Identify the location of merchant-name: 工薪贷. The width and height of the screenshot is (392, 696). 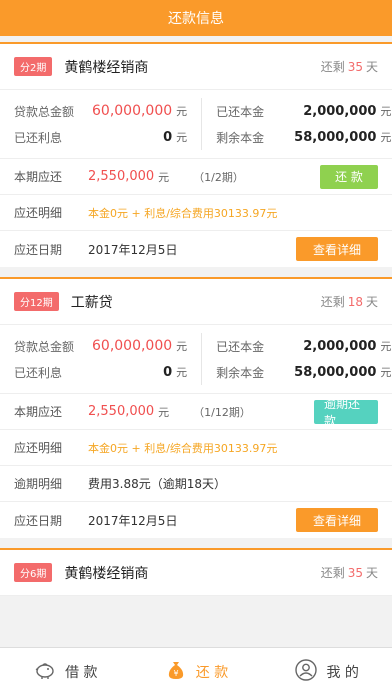
(91, 302).